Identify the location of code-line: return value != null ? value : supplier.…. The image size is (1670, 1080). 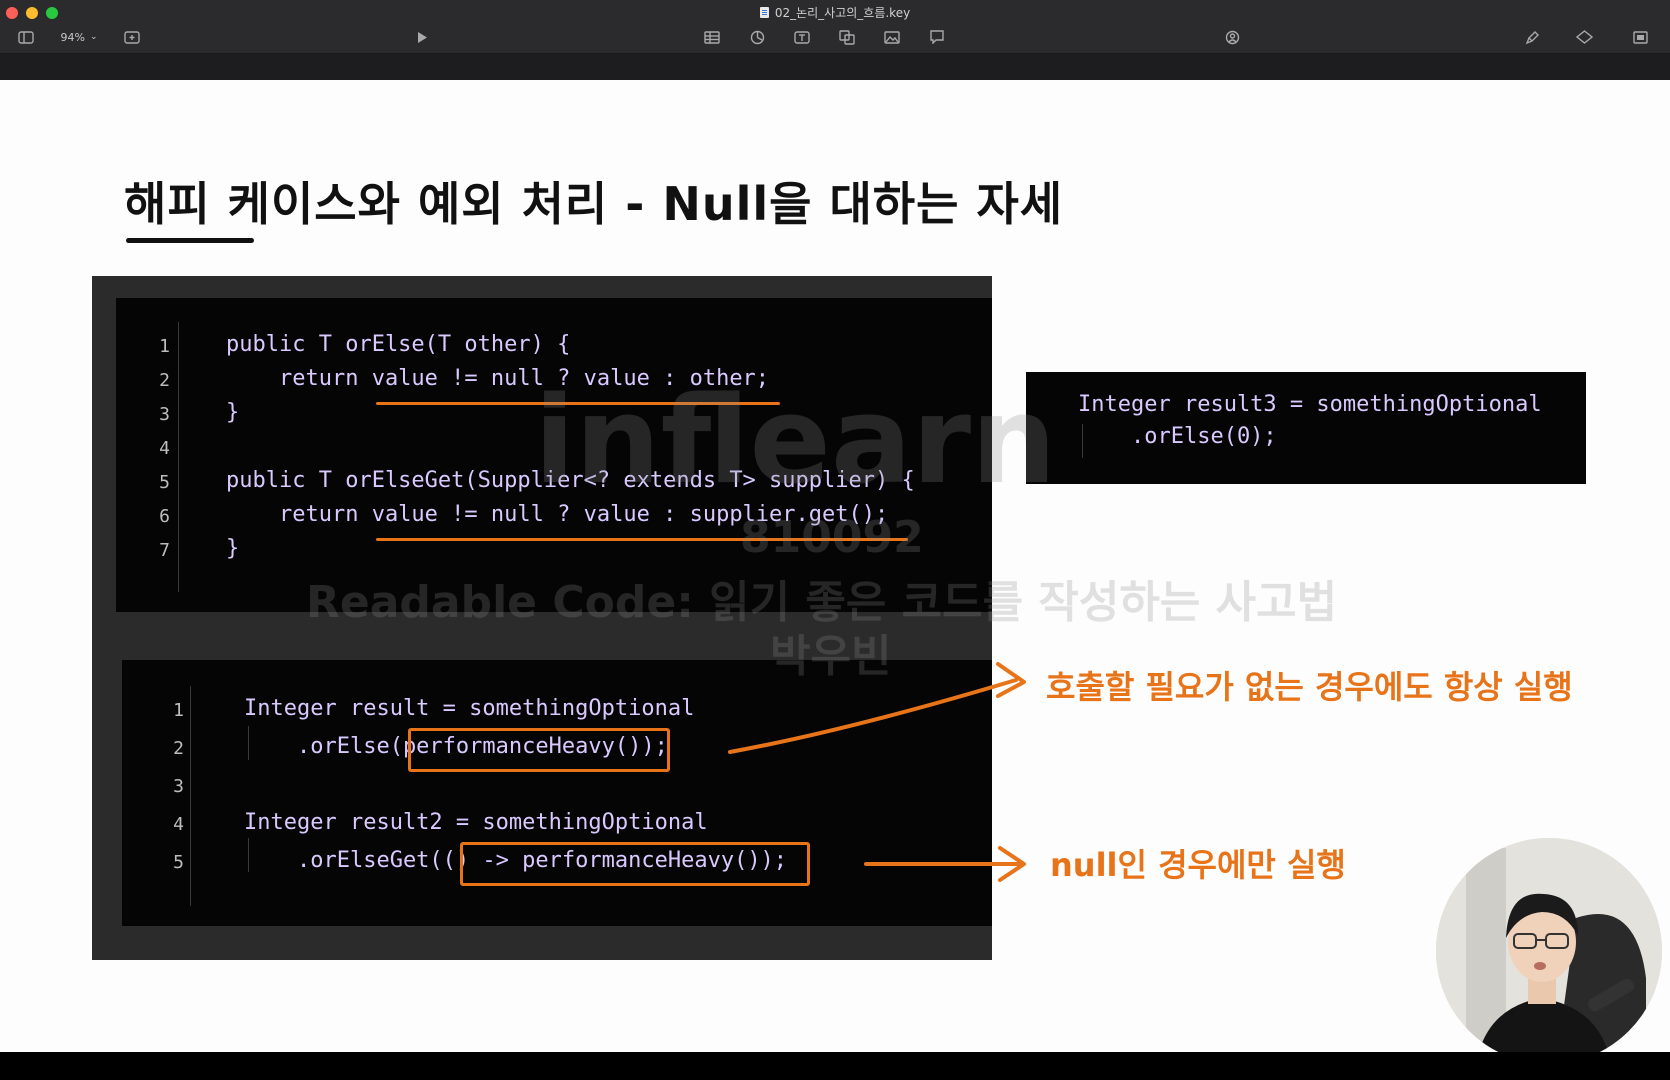
(557, 514).